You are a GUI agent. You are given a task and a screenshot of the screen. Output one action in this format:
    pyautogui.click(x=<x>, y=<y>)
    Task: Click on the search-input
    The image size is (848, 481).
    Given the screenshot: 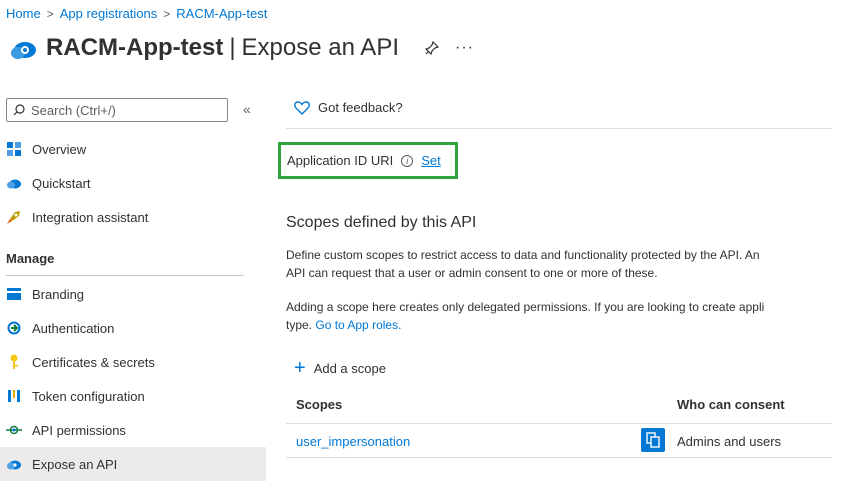 What is the action you would take?
    pyautogui.click(x=126, y=110)
    